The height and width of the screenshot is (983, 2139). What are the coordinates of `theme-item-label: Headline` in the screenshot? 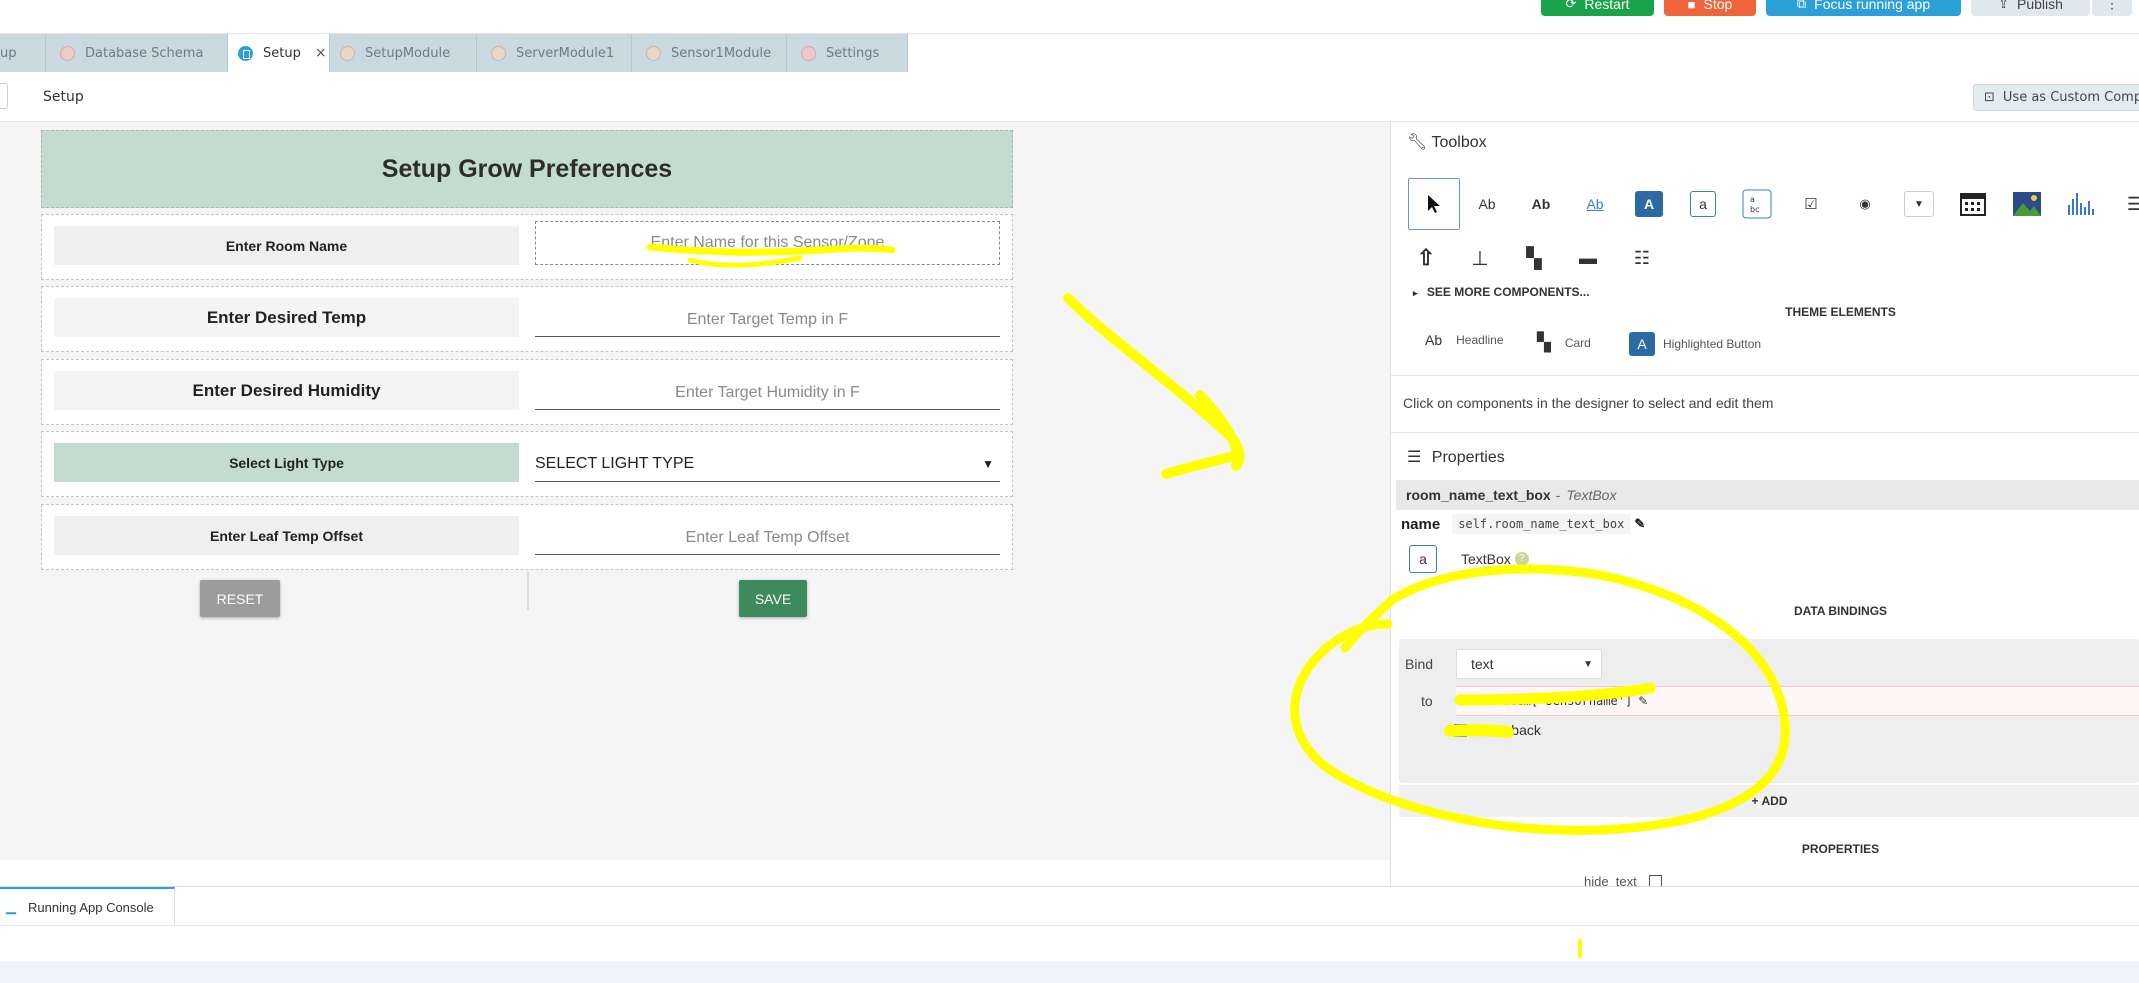 It's located at (1480, 340).